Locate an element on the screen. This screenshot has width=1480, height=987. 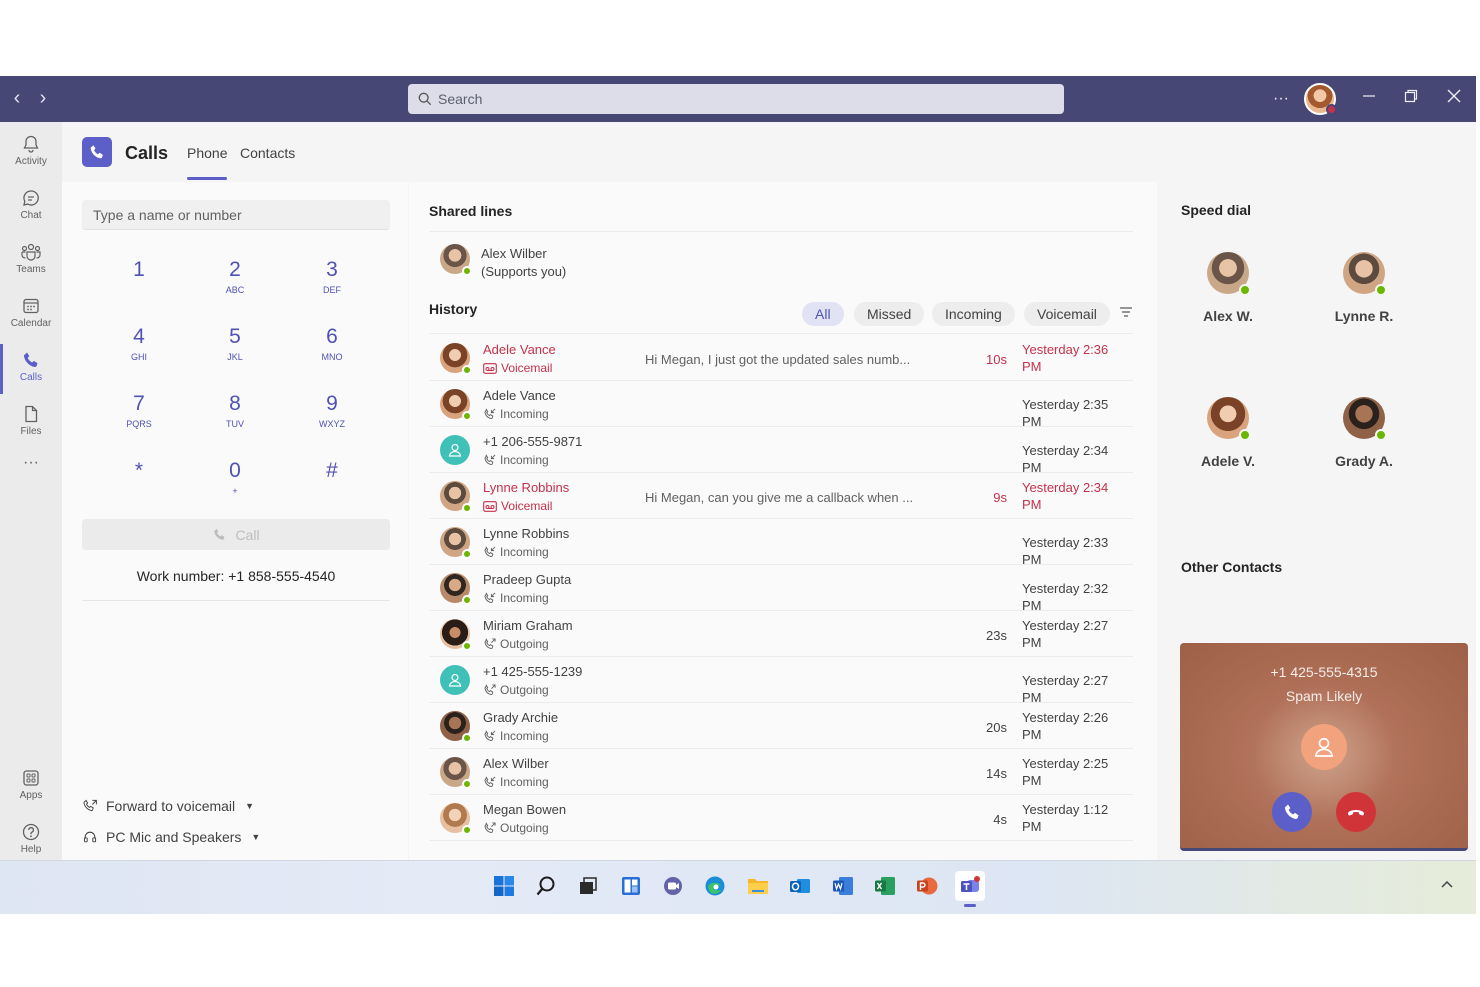
help-icon is located at coordinates (31, 832).